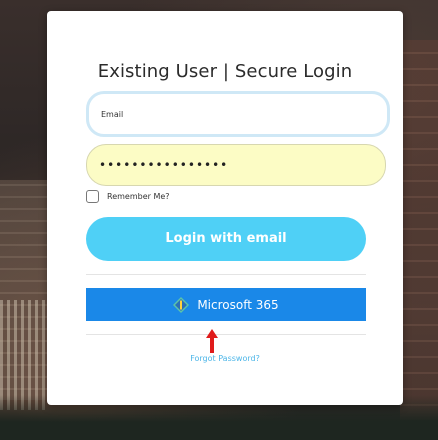 Image resolution: width=438 pixels, height=440 pixels. What do you see at coordinates (226, 239) in the screenshot?
I see `login-with-email-button: Login with email` at bounding box center [226, 239].